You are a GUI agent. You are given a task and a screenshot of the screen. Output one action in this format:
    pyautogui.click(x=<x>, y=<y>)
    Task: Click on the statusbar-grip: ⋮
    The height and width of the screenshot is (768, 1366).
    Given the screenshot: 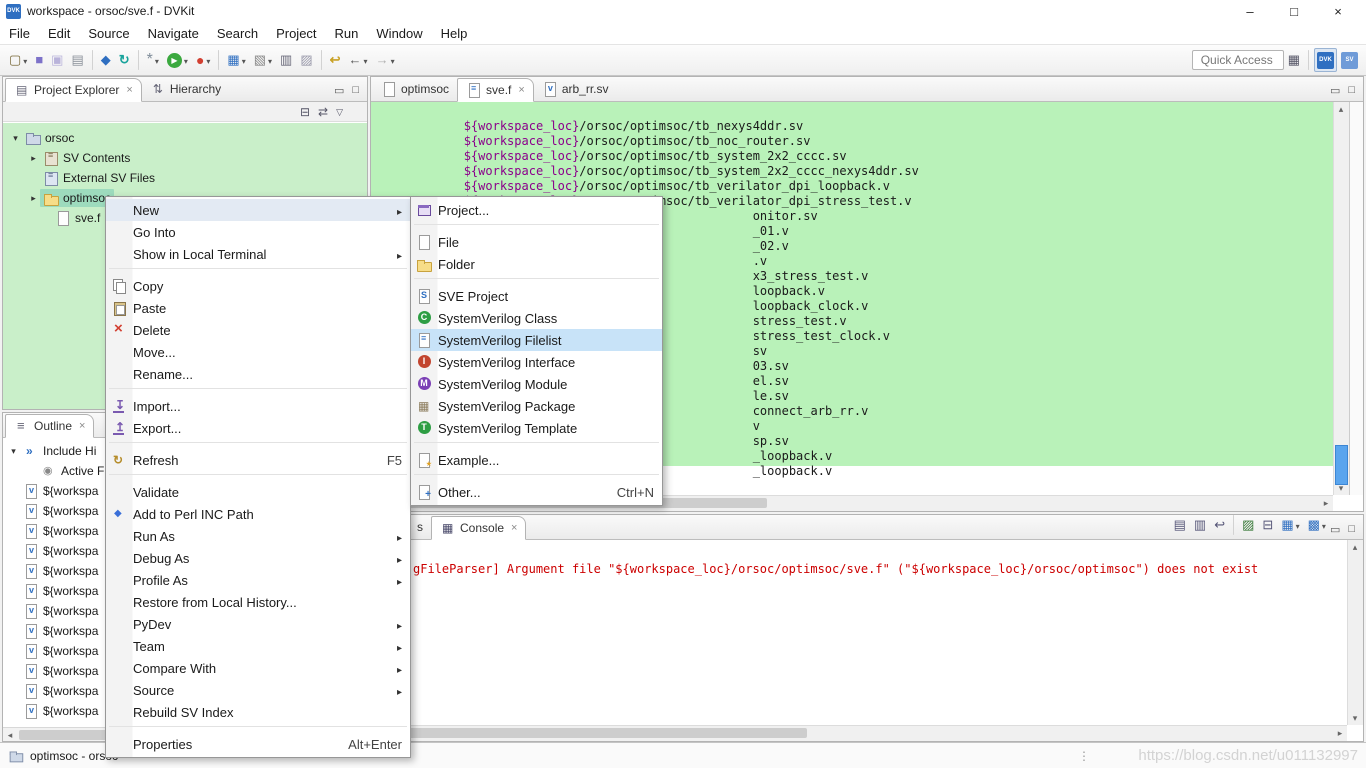 What is the action you would take?
    pyautogui.click(x=1084, y=756)
    